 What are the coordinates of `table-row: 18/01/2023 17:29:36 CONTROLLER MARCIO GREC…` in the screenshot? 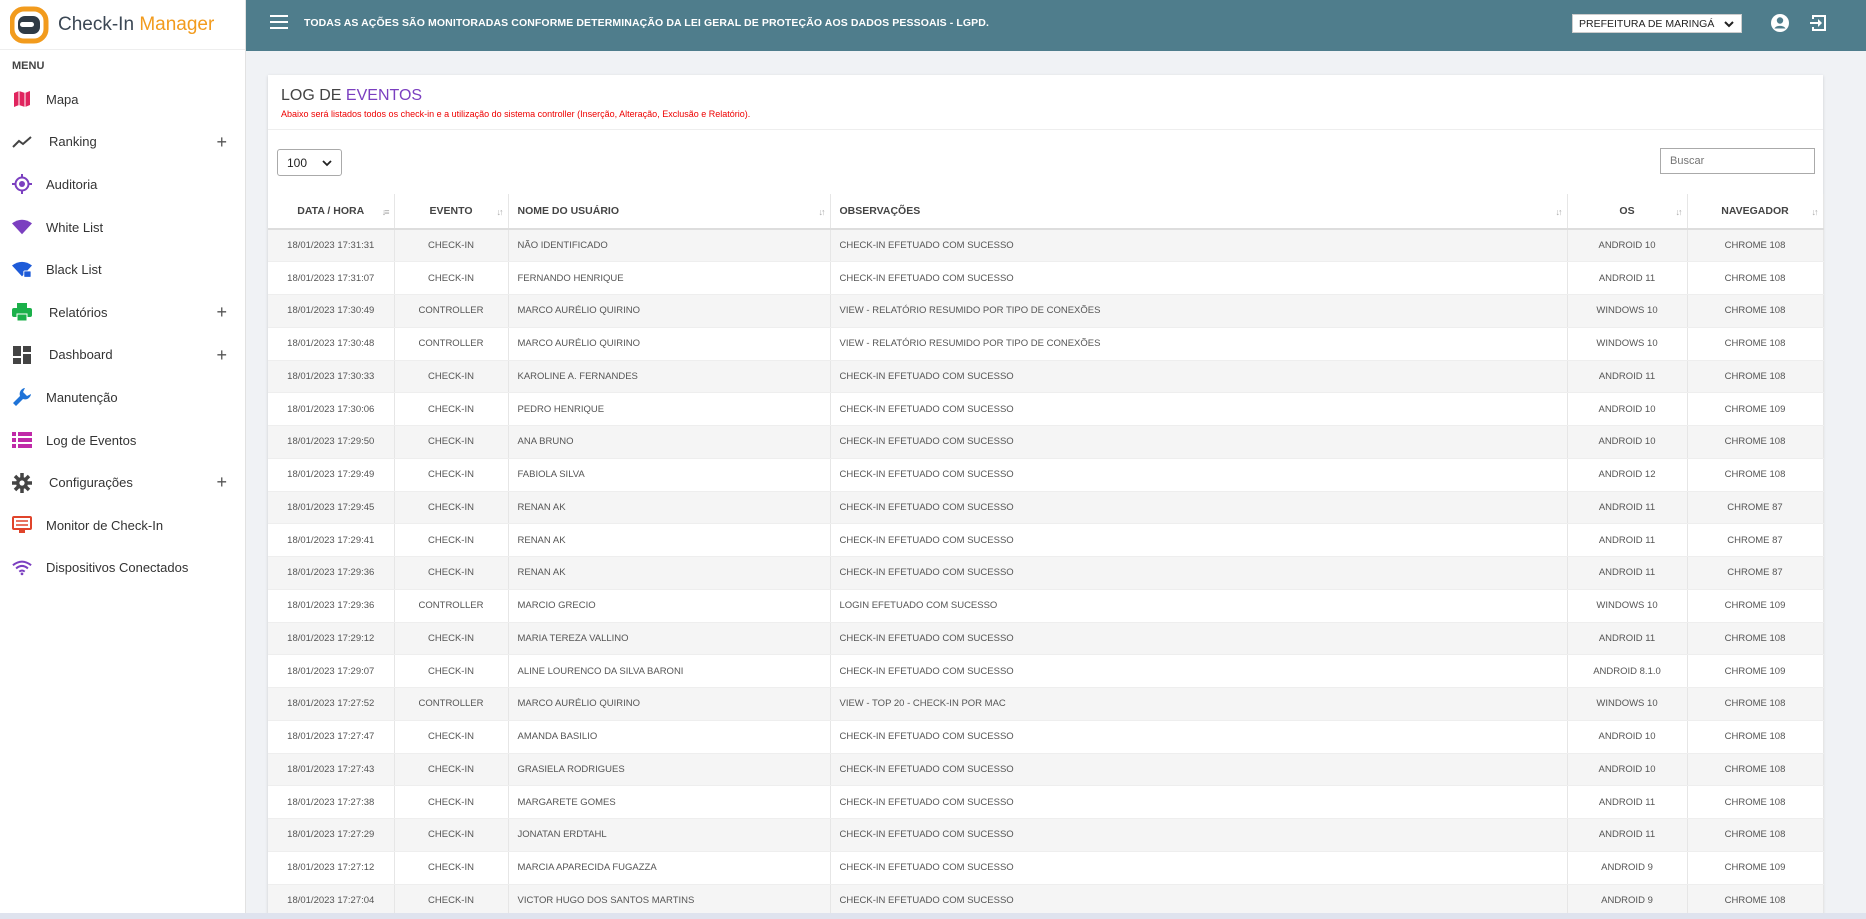 It's located at (1046, 606).